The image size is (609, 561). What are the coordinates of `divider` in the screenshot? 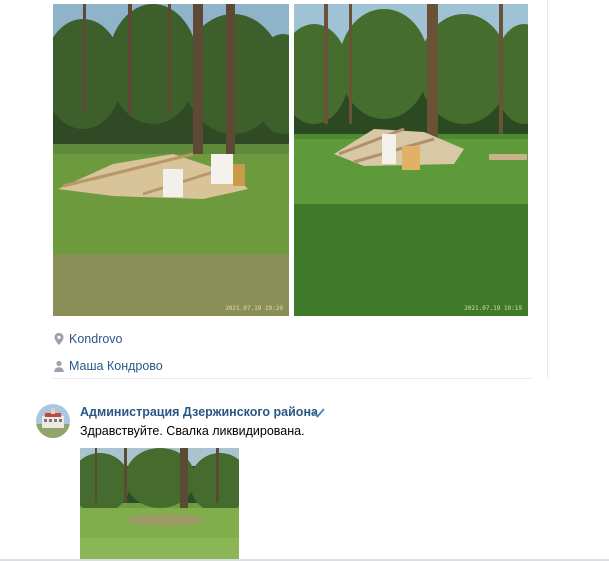 It's located at (292, 378).